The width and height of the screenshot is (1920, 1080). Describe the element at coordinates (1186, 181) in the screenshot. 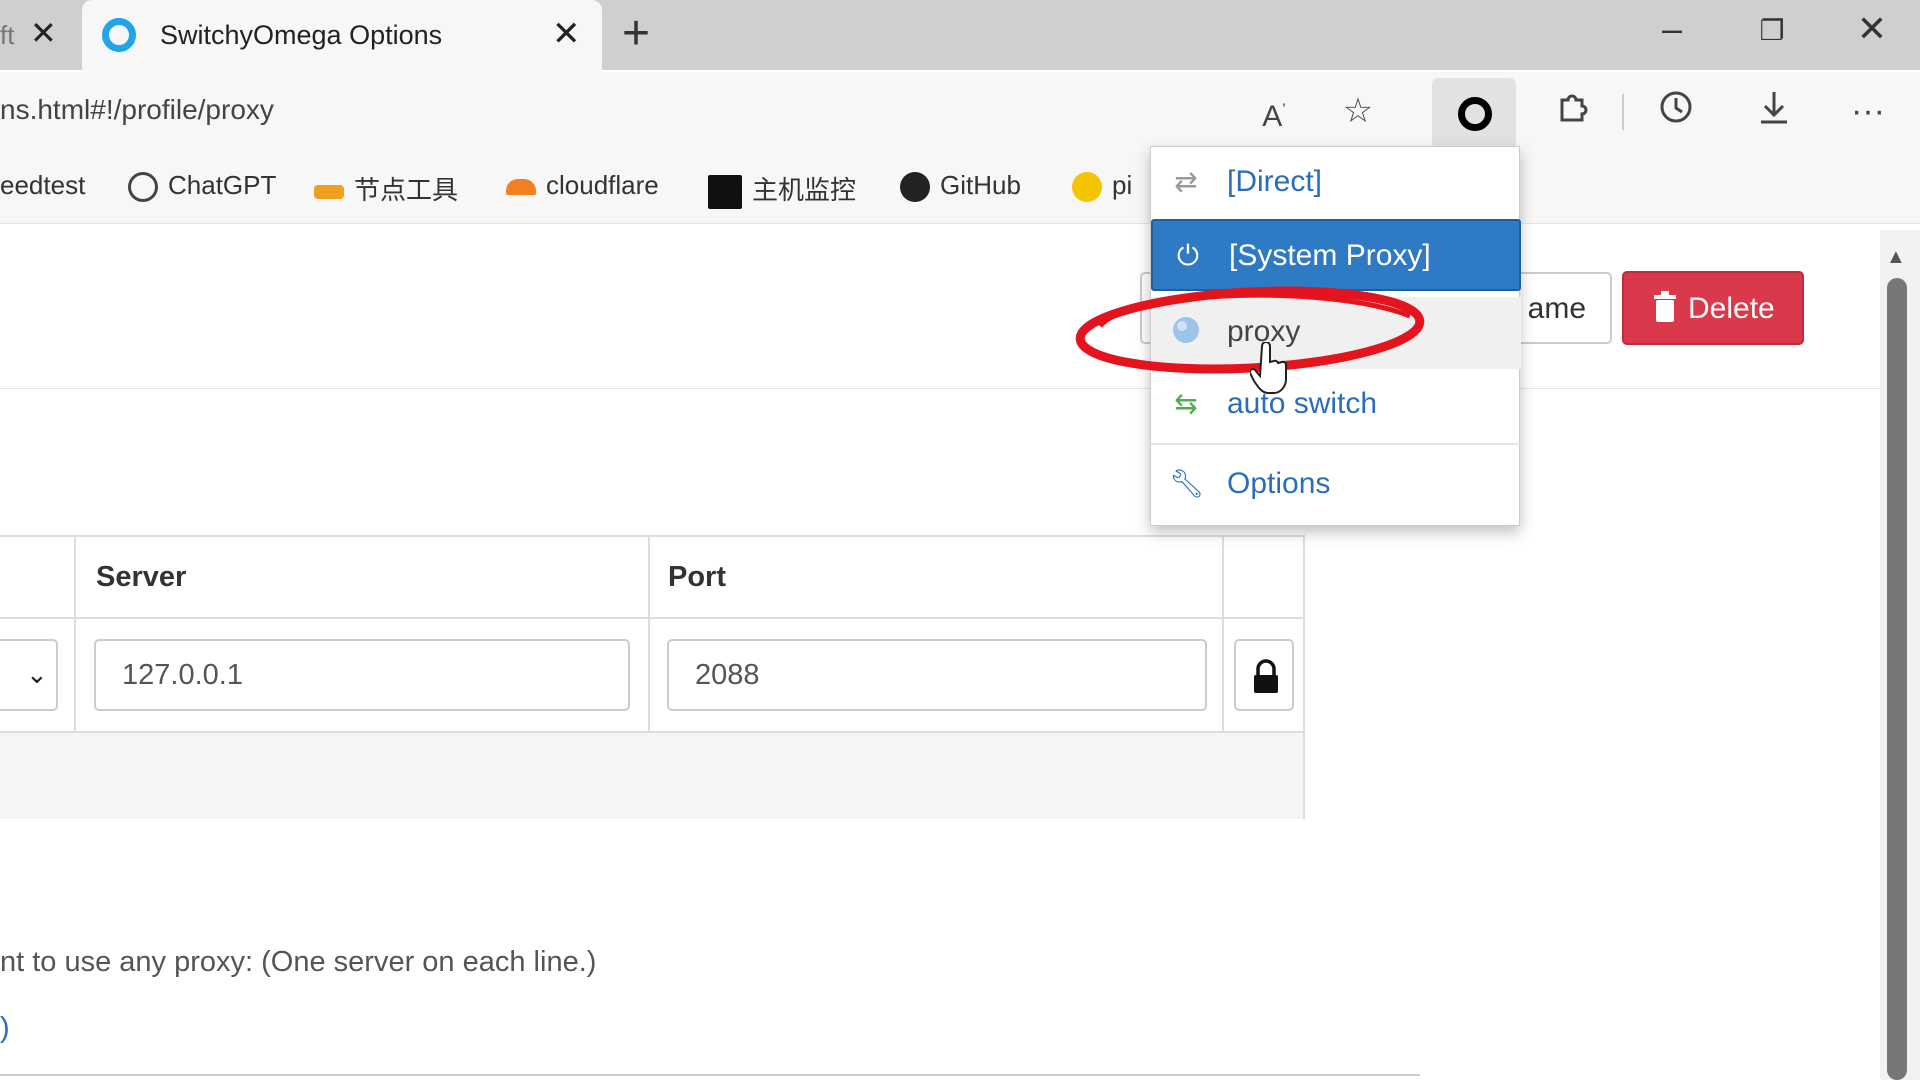

I see `direct-arrows-icon: ⇄` at that location.